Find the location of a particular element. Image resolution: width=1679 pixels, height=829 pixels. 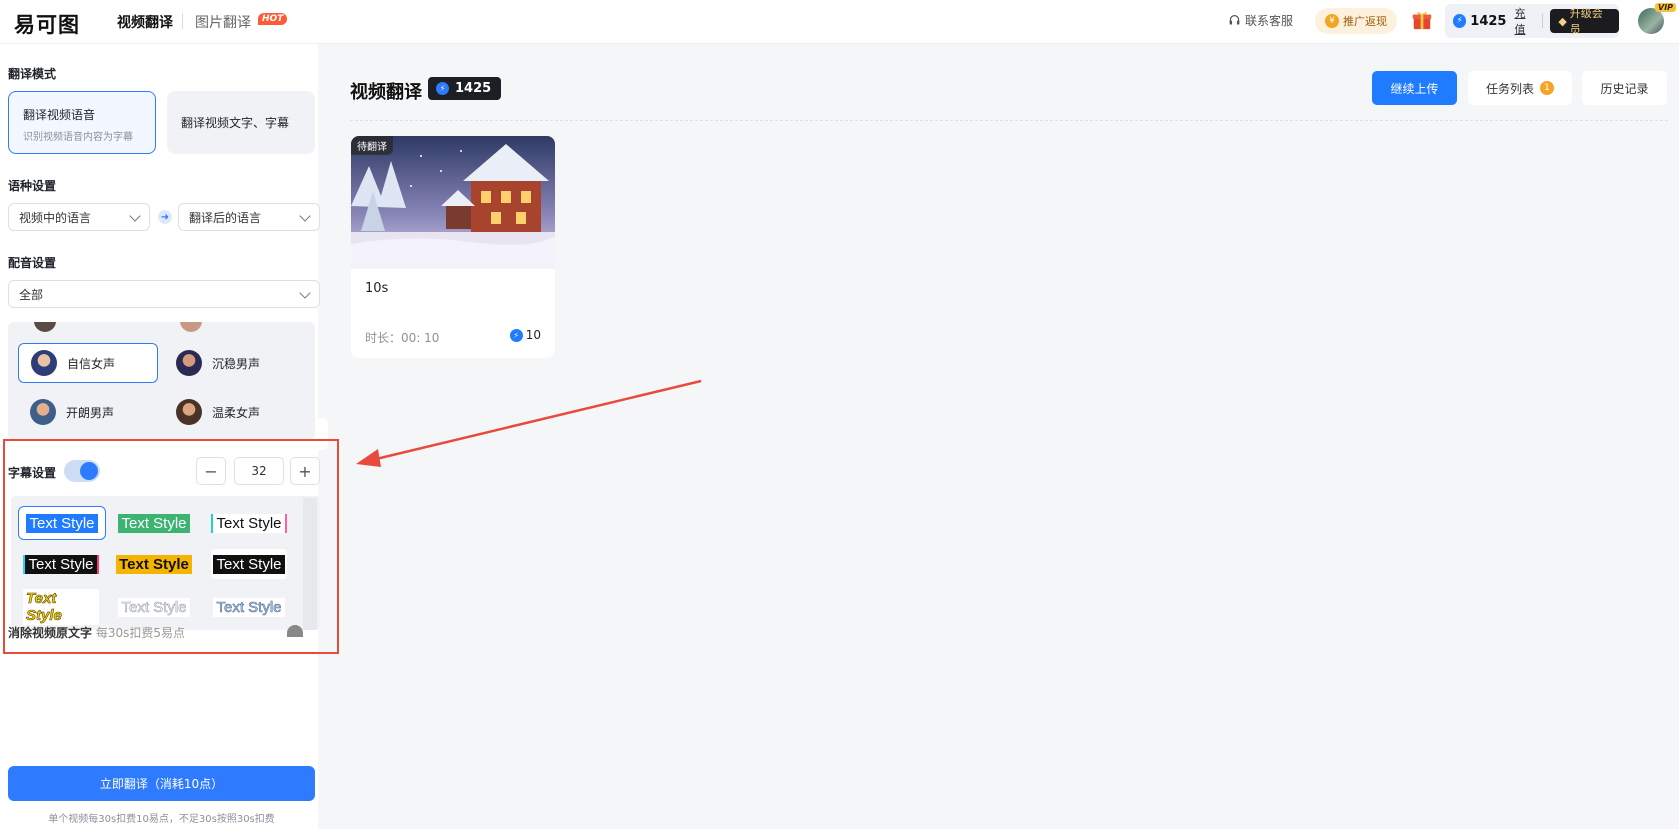

wallet-divider is located at coordinates (1543, 21).